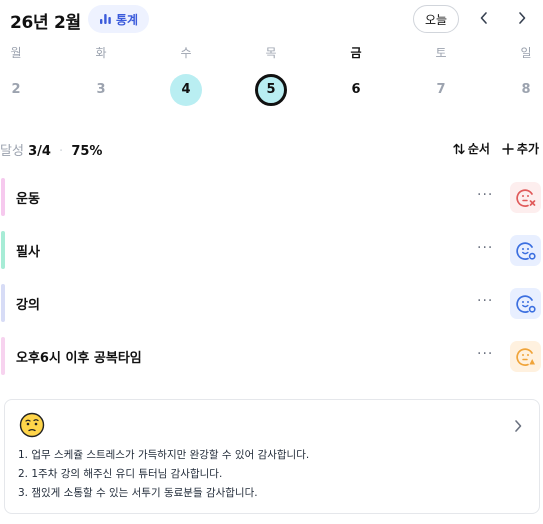  What do you see at coordinates (16, 89) in the screenshot?
I see `day-number: 2` at bounding box center [16, 89].